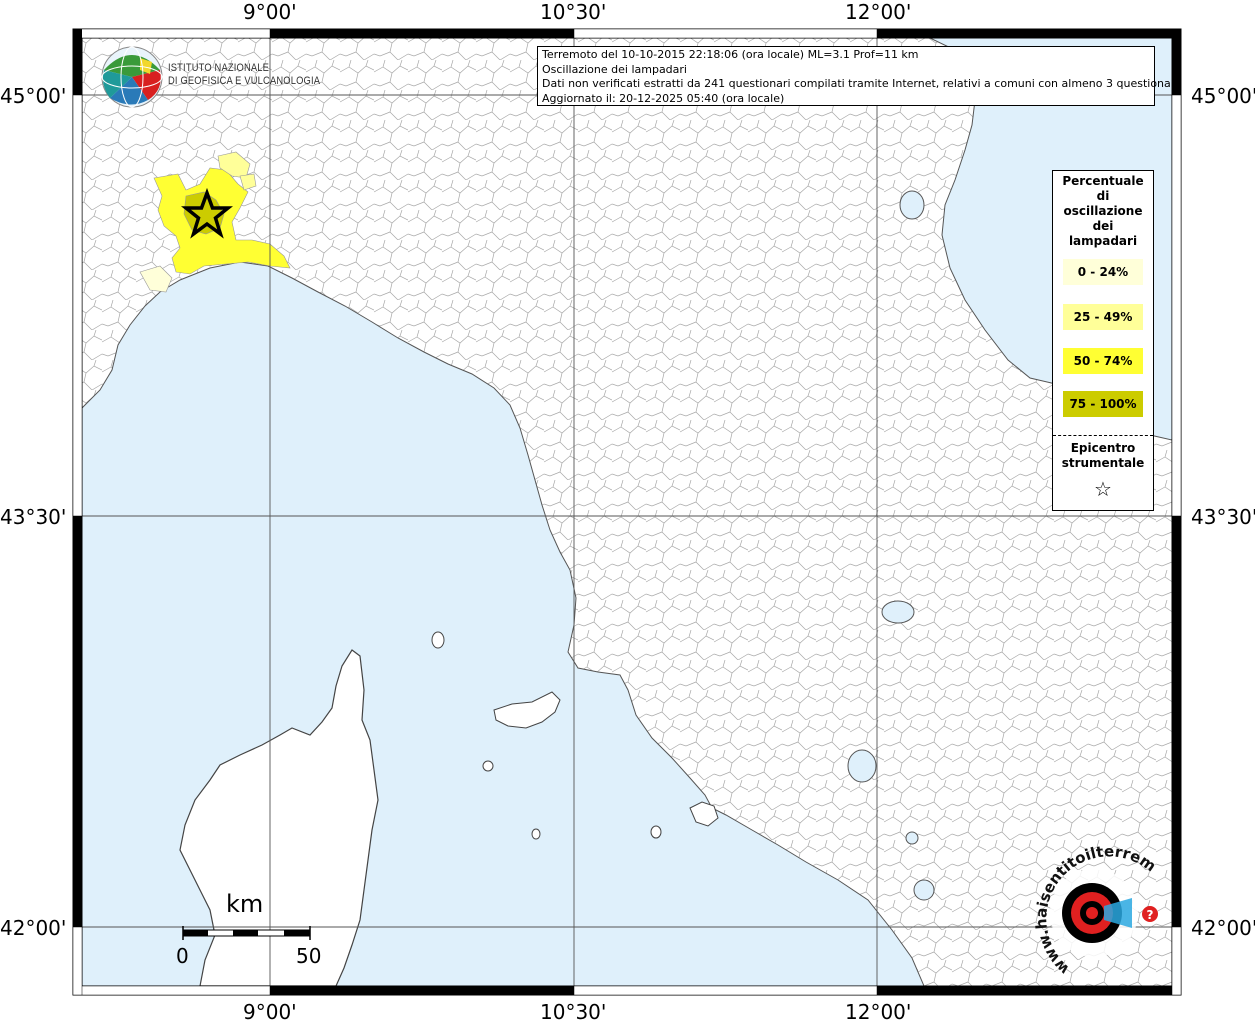 This screenshot has height=1024, width=1255. I want to click on lat-label-left-43-30: 43°30', so click(33, 517).